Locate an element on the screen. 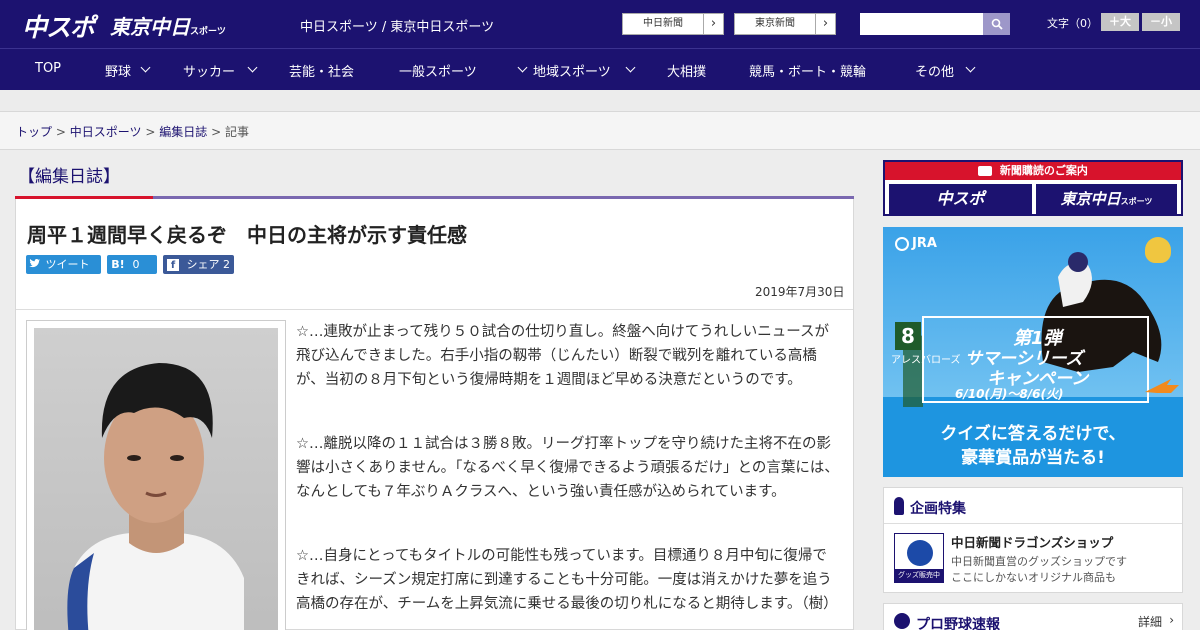 The height and width of the screenshot is (630, 1200). tokyo-chunichi-logo-text: 東京中日 is located at coordinates (150, 27).